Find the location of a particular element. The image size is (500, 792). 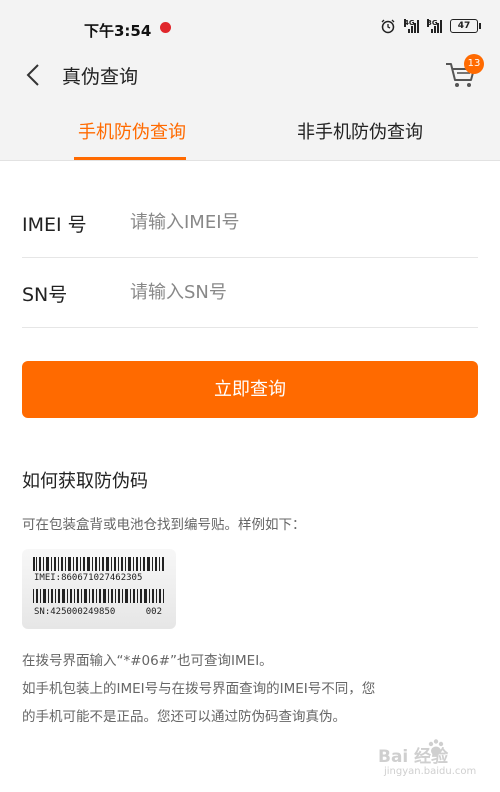

barcode-top is located at coordinates (98, 564).